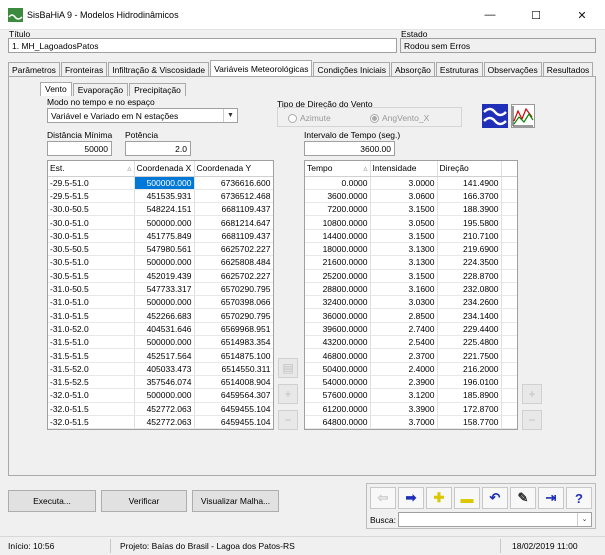 The image size is (605, 555). Describe the element at coordinates (404, 342) in the screenshot. I see `table-cell: 2.5400` at that location.